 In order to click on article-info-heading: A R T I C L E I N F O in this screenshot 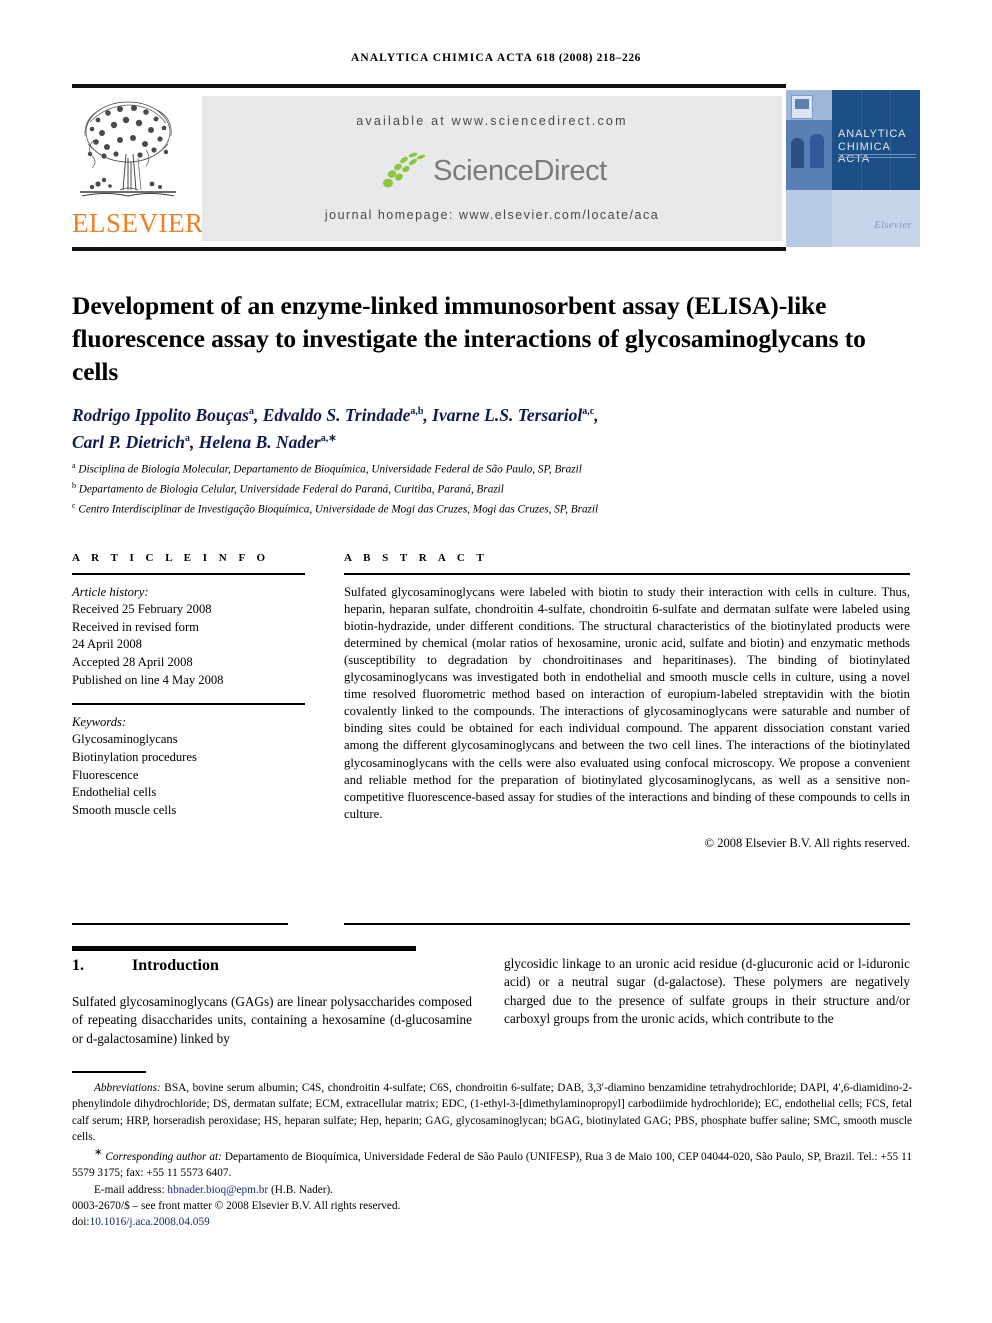, I will do `click(171, 558)`.